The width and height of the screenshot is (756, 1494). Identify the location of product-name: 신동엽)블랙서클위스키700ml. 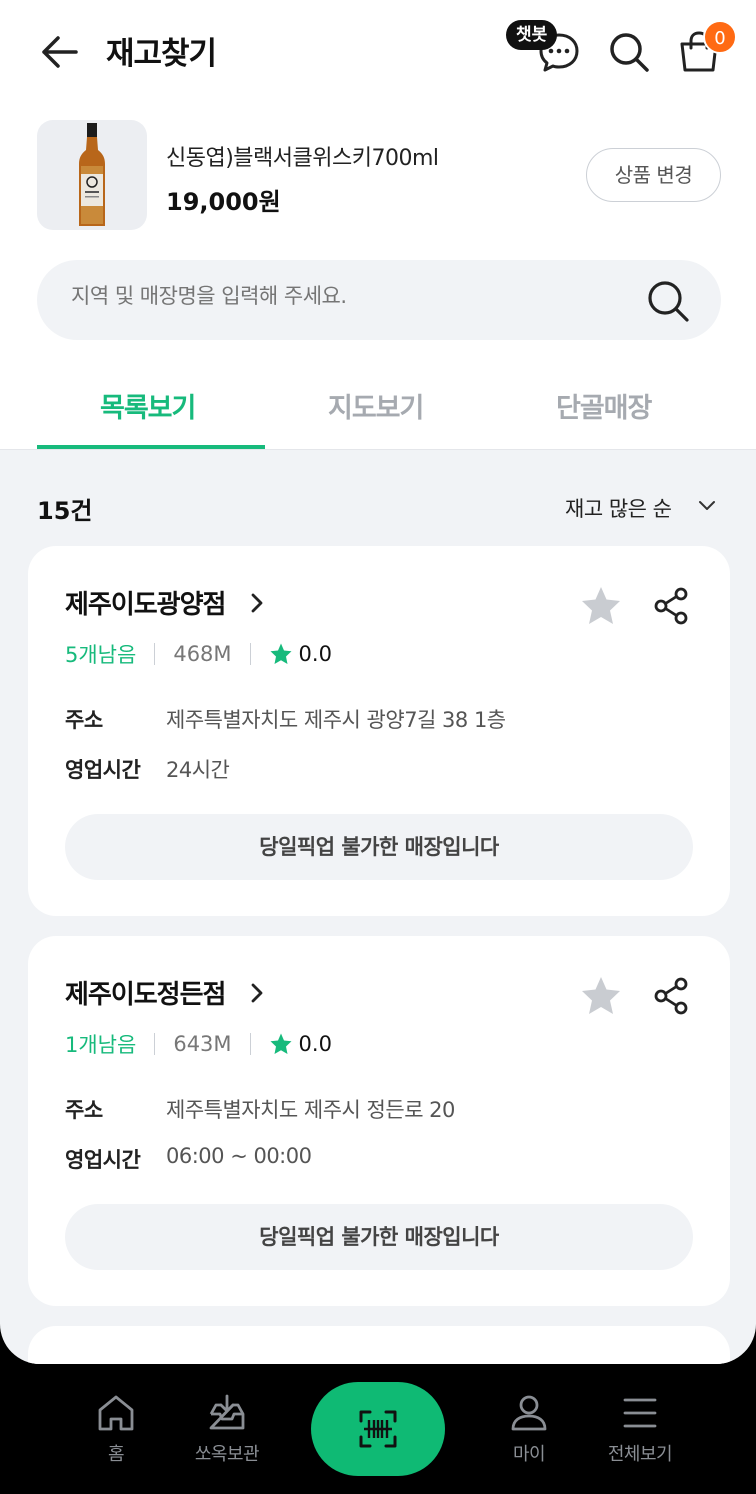
(302, 158).